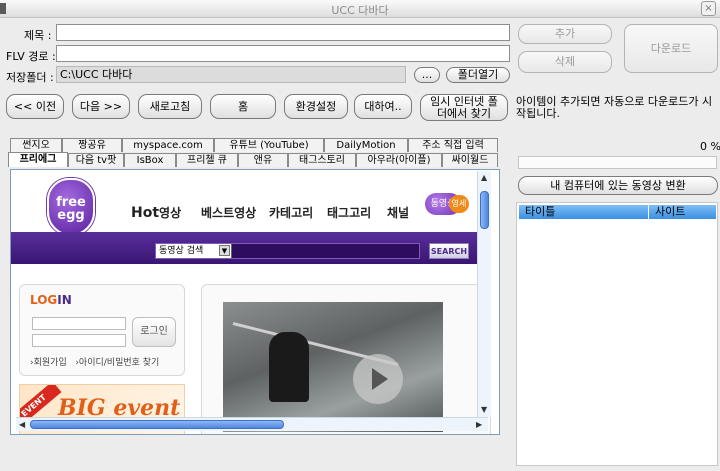 This screenshot has height=471, width=720. What do you see at coordinates (617, 162) in the screenshot?
I see `download-progress-bar` at bounding box center [617, 162].